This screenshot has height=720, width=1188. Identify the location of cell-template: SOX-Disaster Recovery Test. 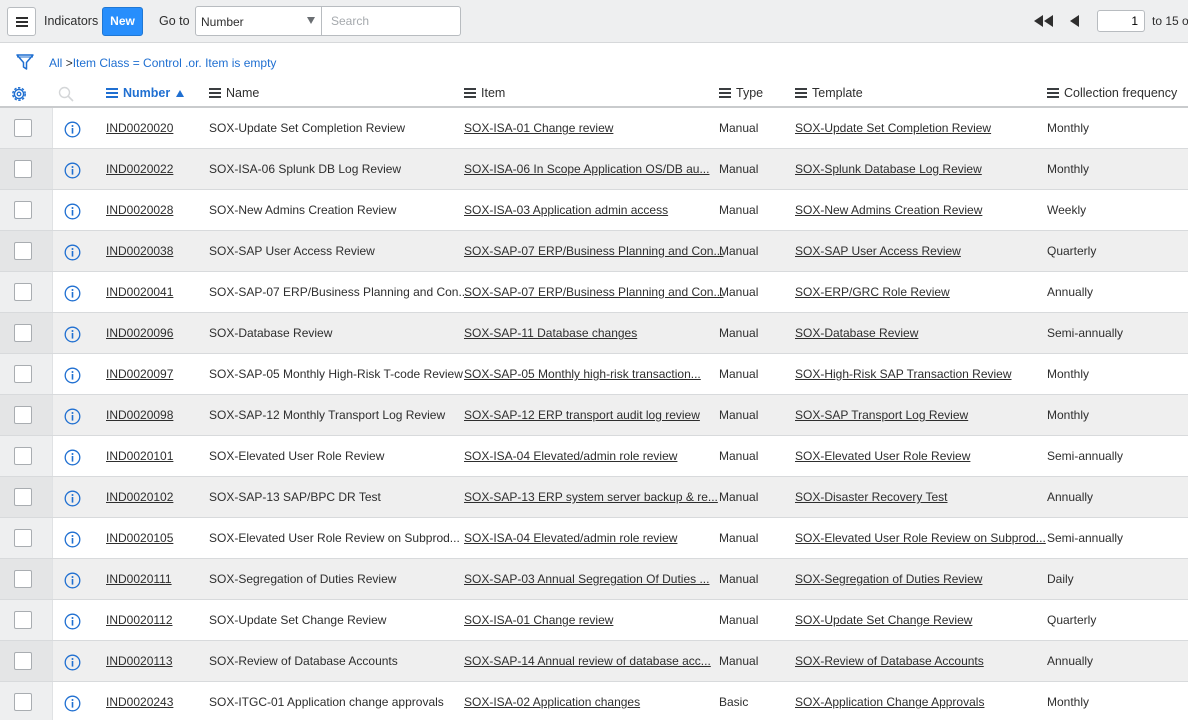
(871, 497).